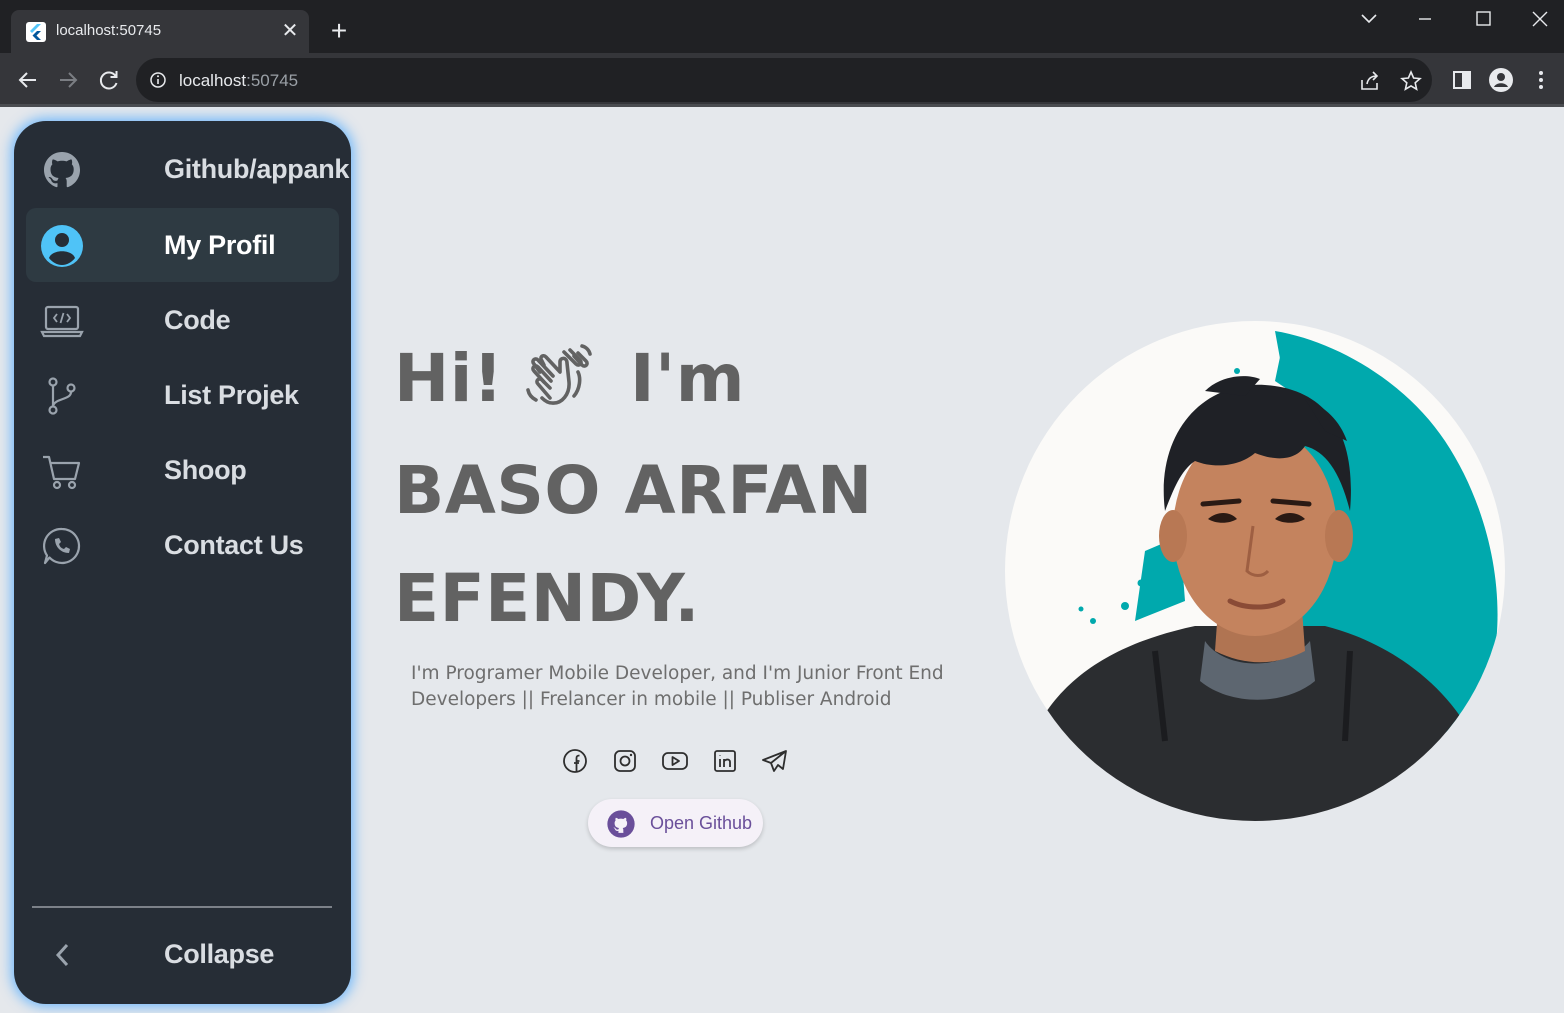 This screenshot has height=1013, width=1564. I want to click on flutter-favicon-icon, so click(36, 32).